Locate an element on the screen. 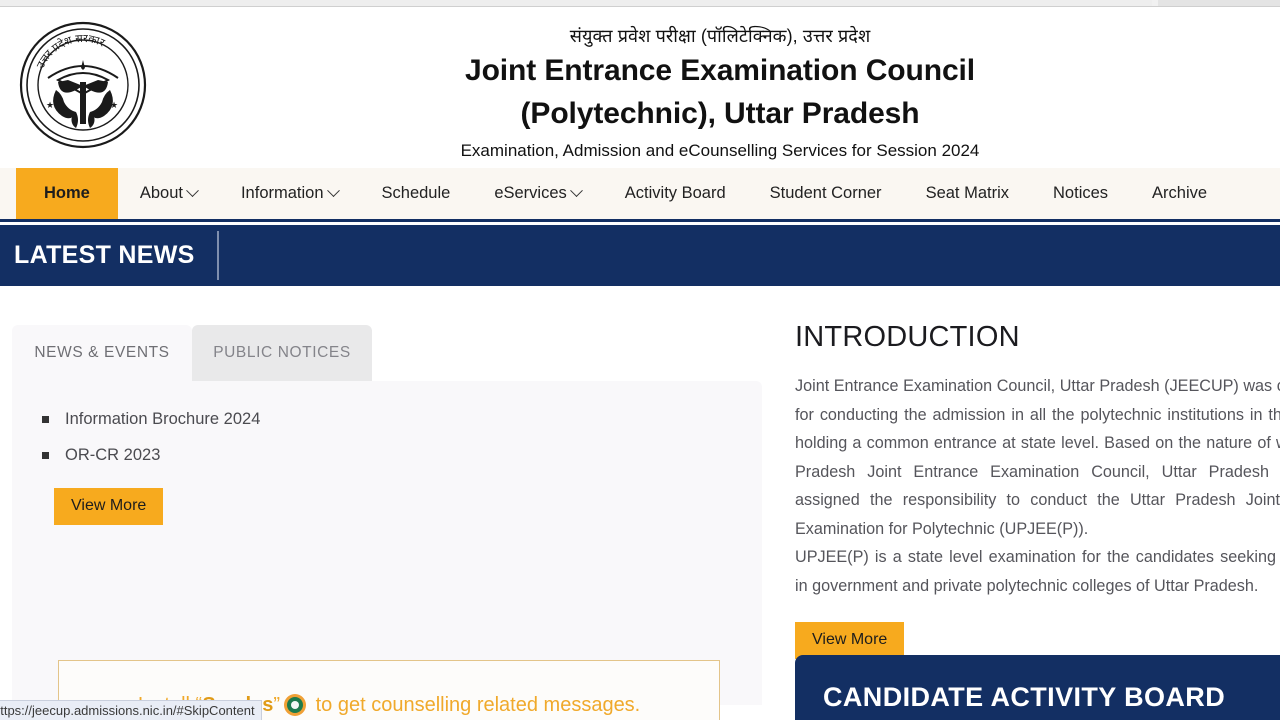  chrome-segment-left is located at coordinates (576, 3).